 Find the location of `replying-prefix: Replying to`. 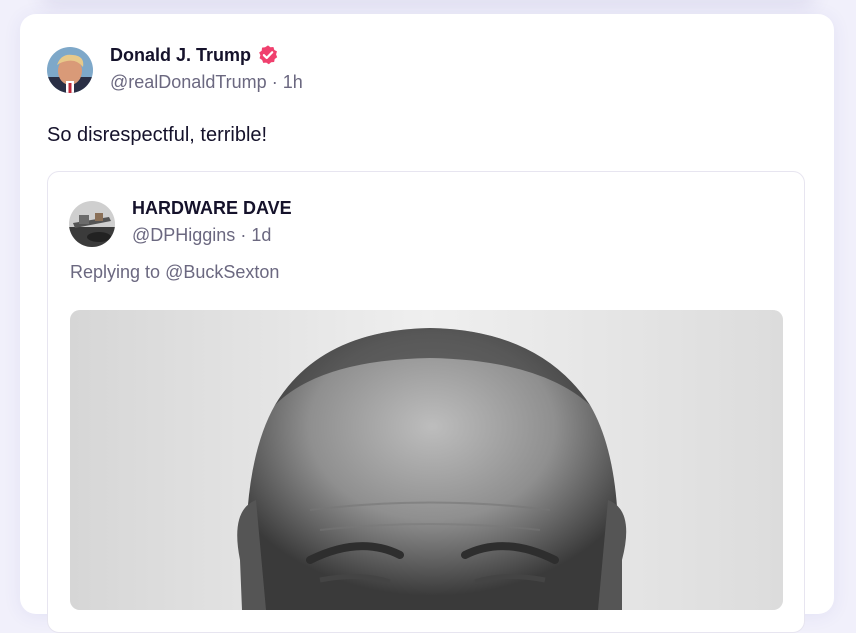

replying-prefix: Replying to is located at coordinates (115, 272).